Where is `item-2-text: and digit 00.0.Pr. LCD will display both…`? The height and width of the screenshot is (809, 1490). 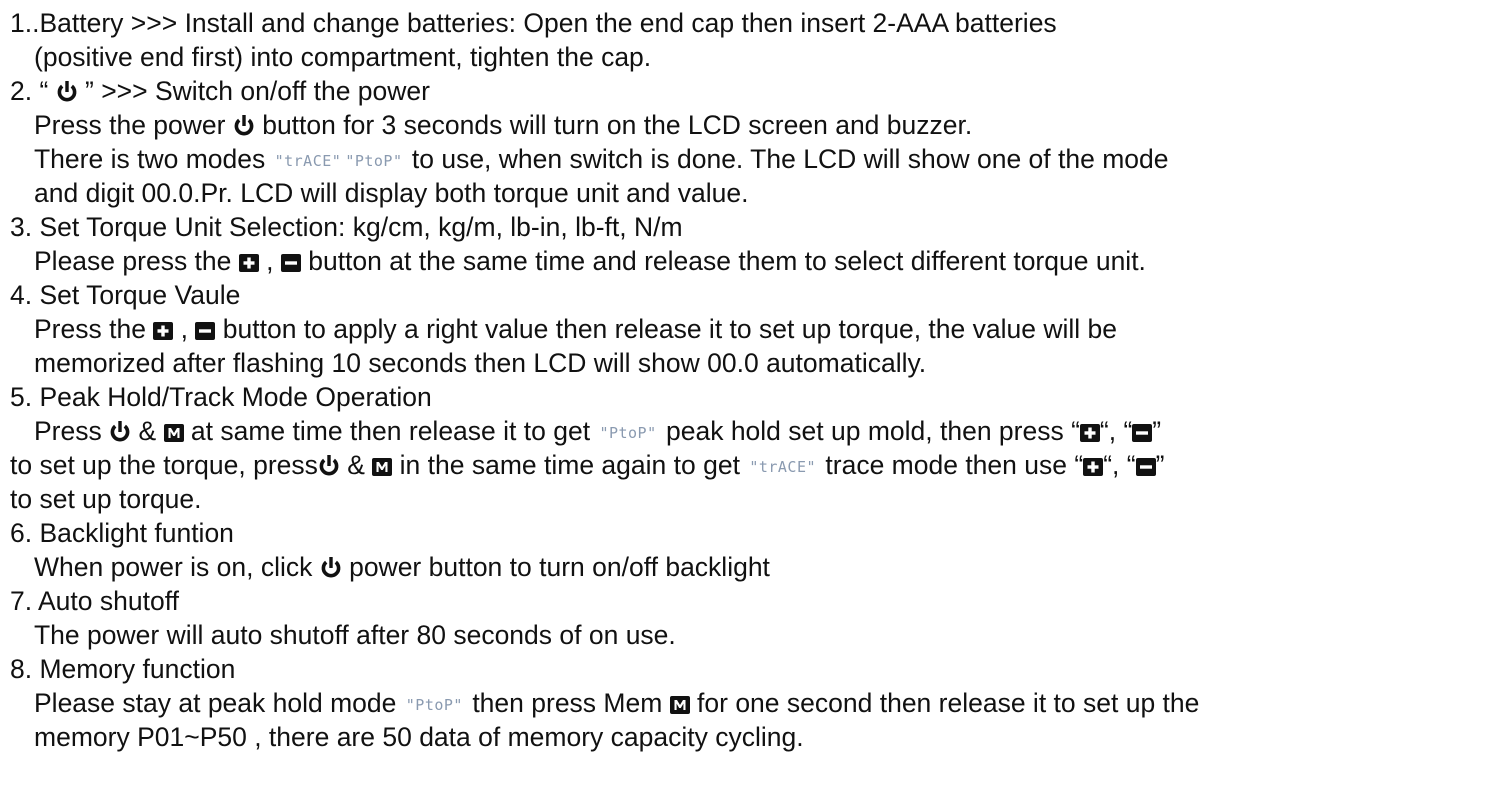
item-2-text: and digit 00.0.Pr. LCD will display both… is located at coordinates (391, 193).